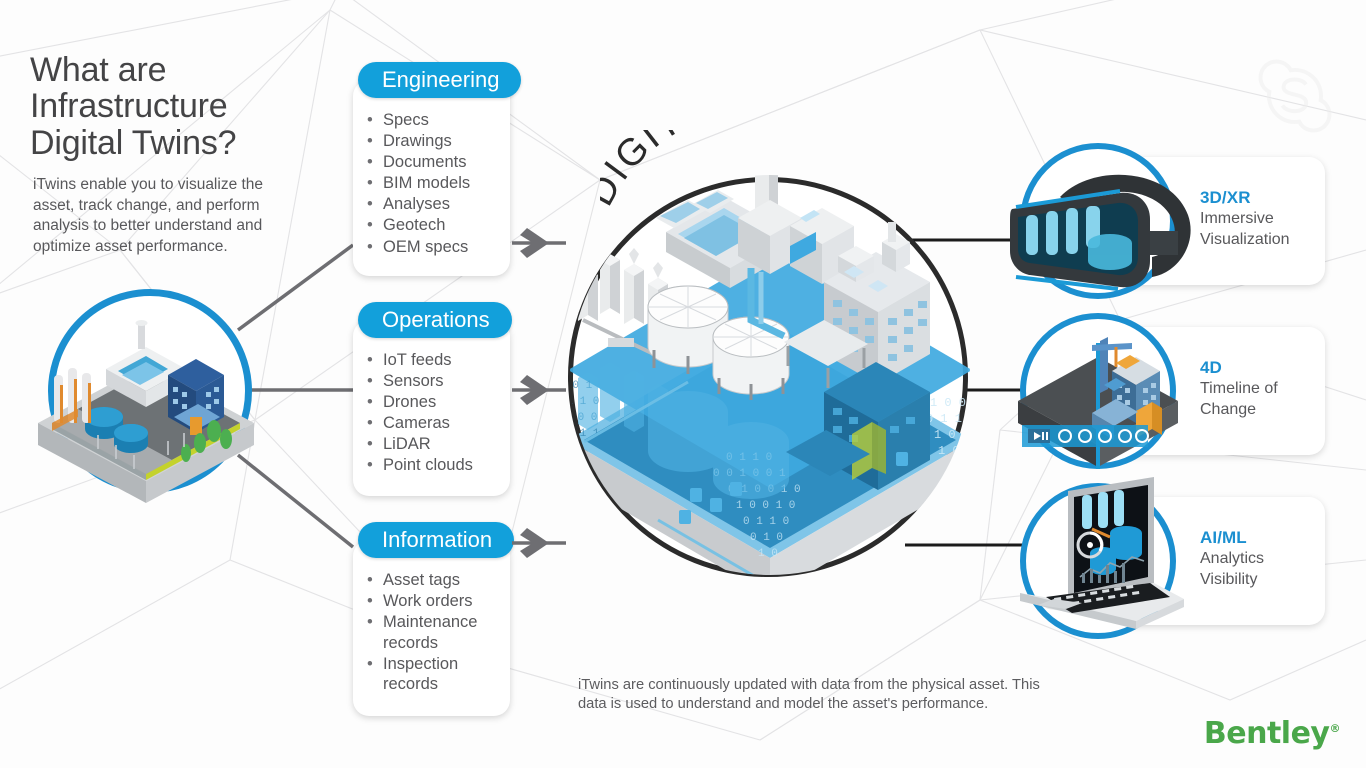  What do you see at coordinates (421, 674) in the screenshot?
I see `list-item-label: Inspection records` at bounding box center [421, 674].